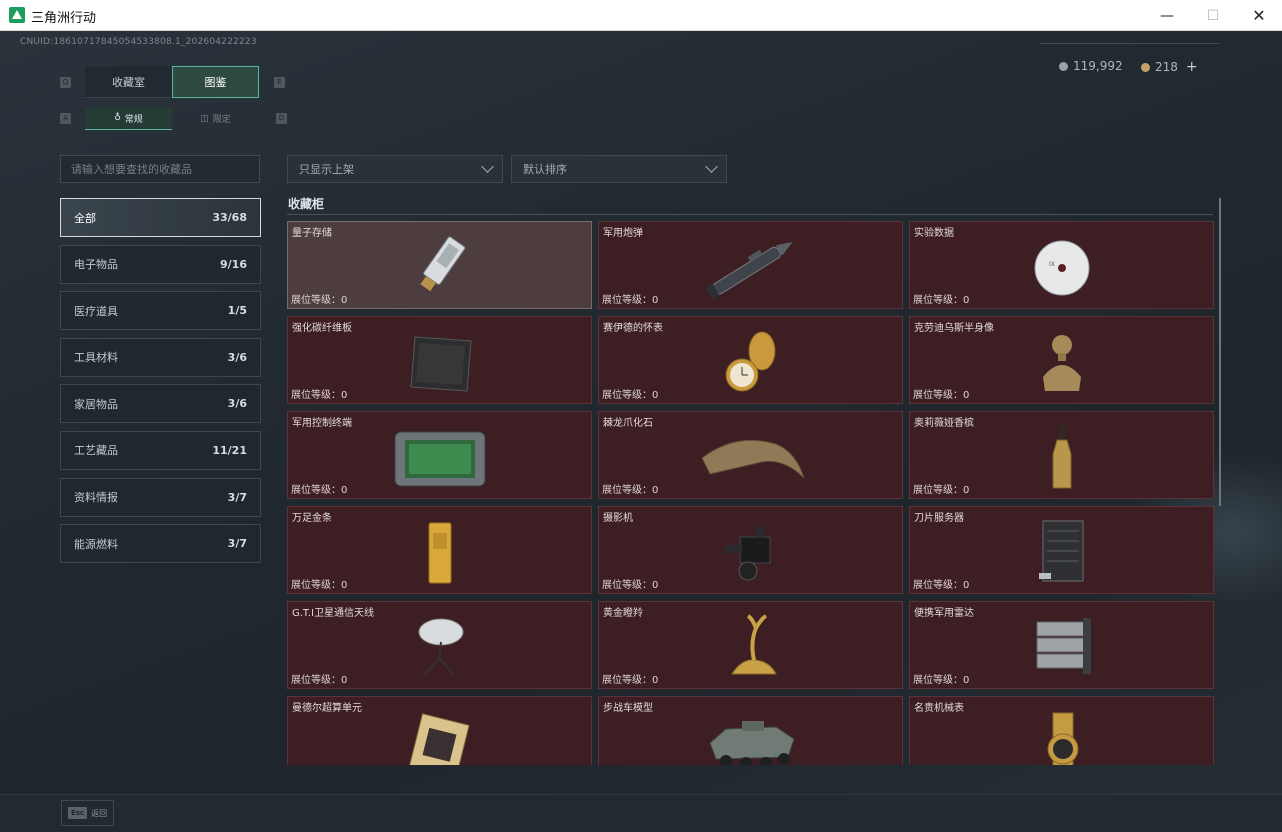 This screenshot has width=1282, height=832. Describe the element at coordinates (1220, 352) in the screenshot. I see `grid-scrollbar` at that location.